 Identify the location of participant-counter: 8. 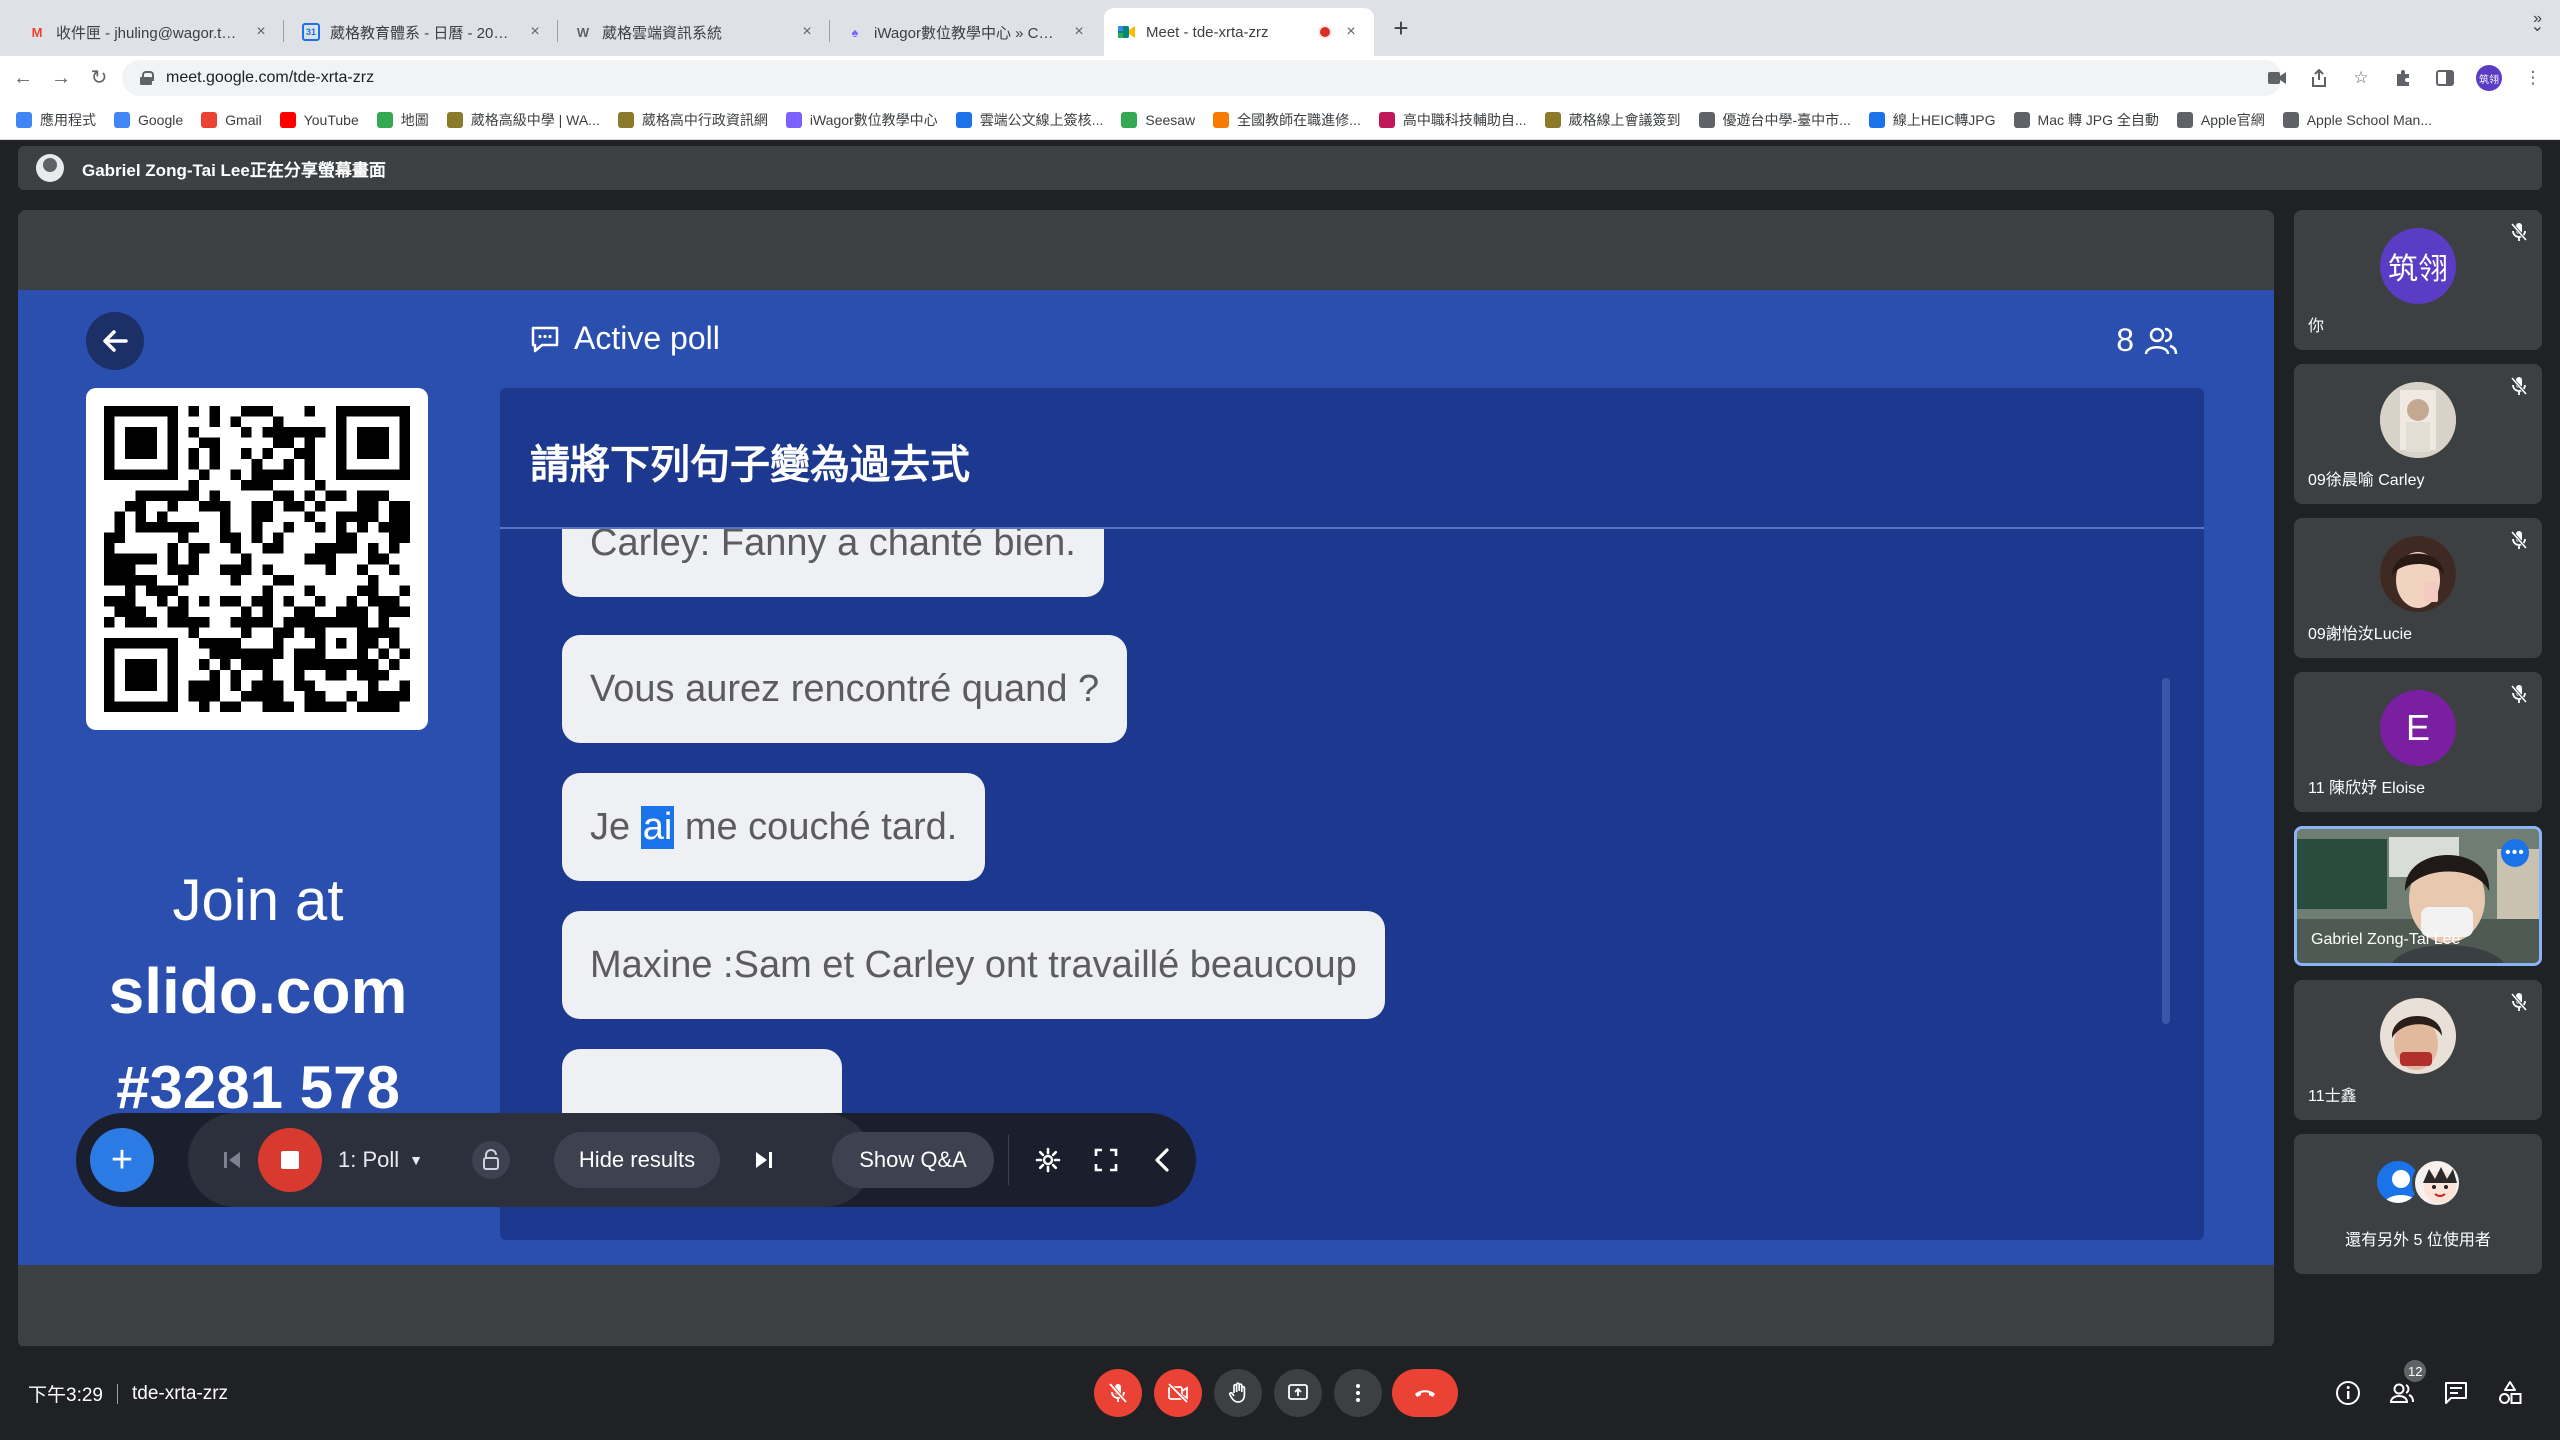
(2147, 340).